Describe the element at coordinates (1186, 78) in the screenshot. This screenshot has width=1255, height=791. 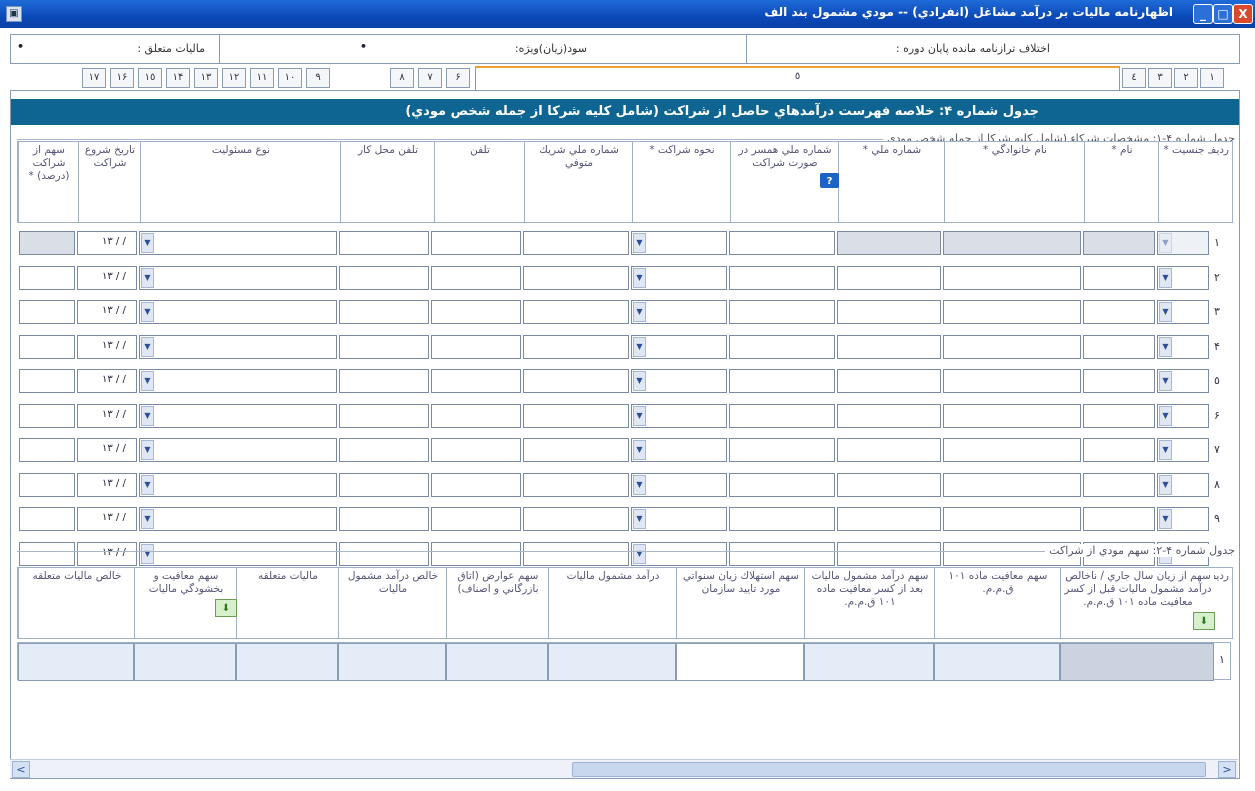
I see `tab-2: ٢` at that location.